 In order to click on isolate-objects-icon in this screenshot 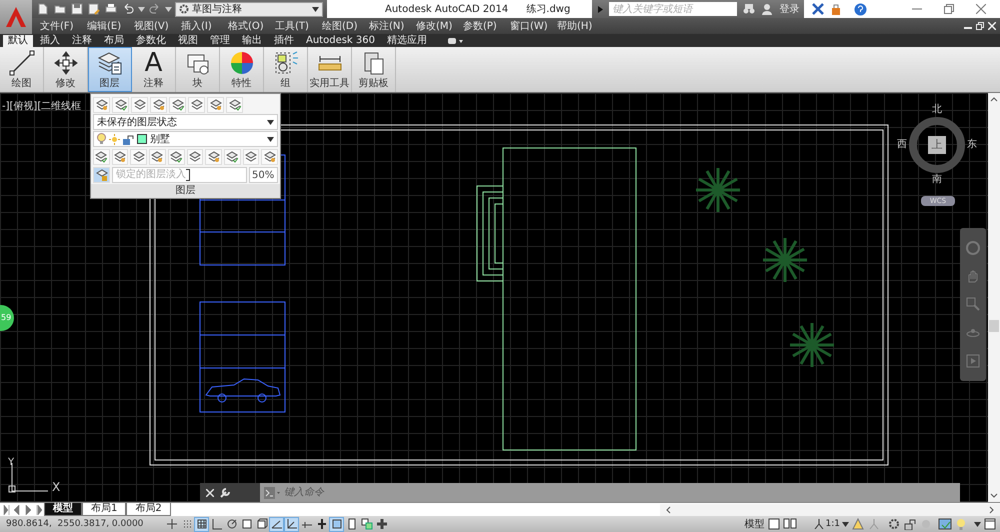, I will do `click(945, 524)`.